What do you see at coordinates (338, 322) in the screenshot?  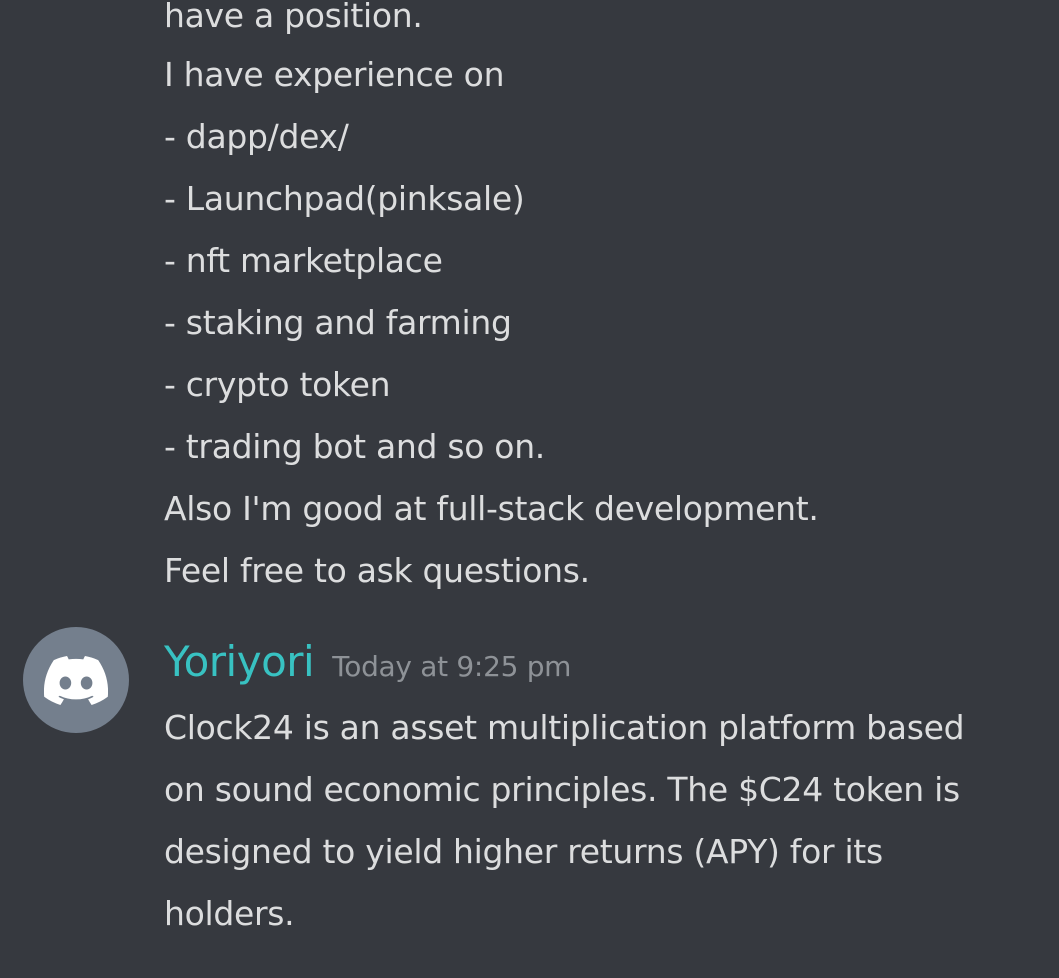 I see `message-line: - staking and farming` at bounding box center [338, 322].